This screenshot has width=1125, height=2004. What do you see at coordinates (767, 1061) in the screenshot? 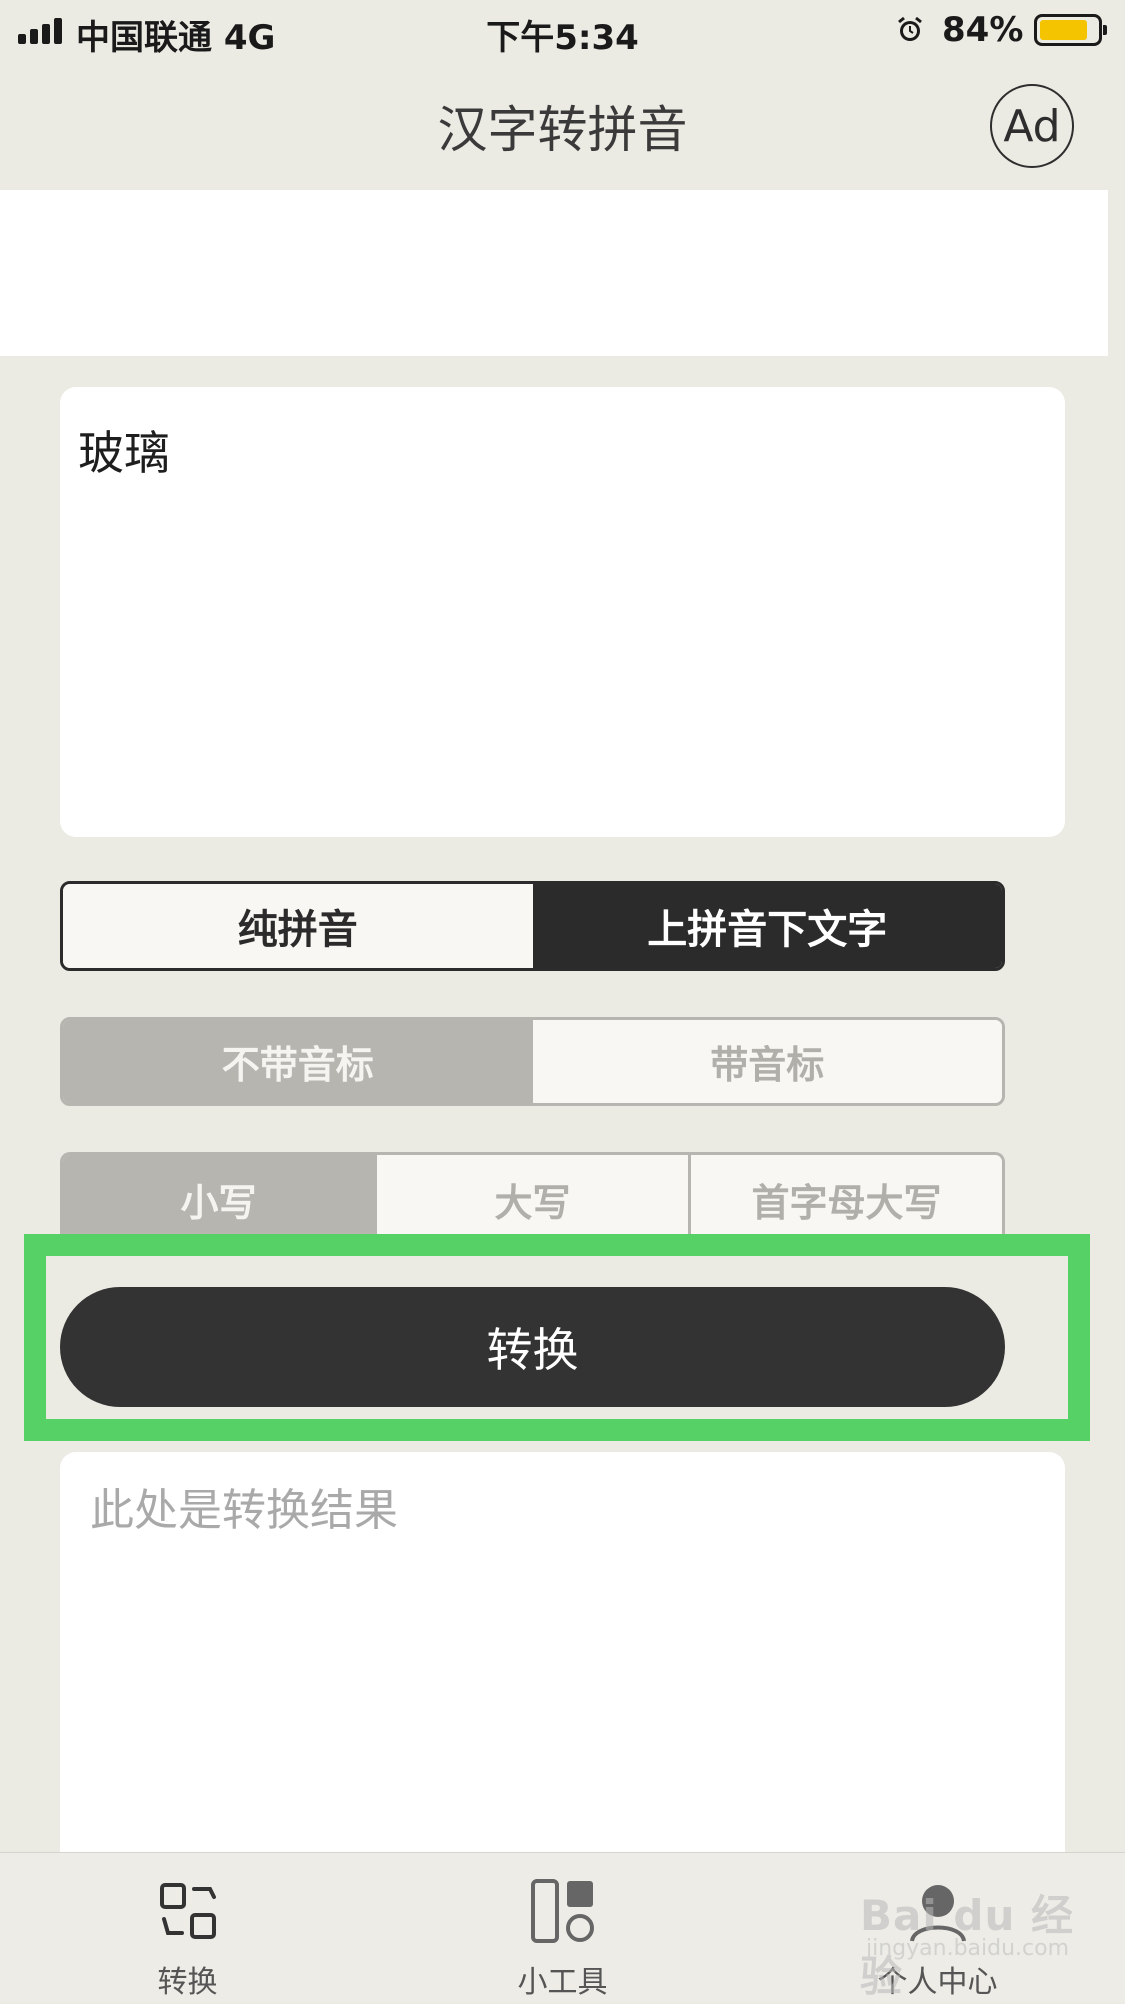
I see `tone-option: 带音标` at bounding box center [767, 1061].